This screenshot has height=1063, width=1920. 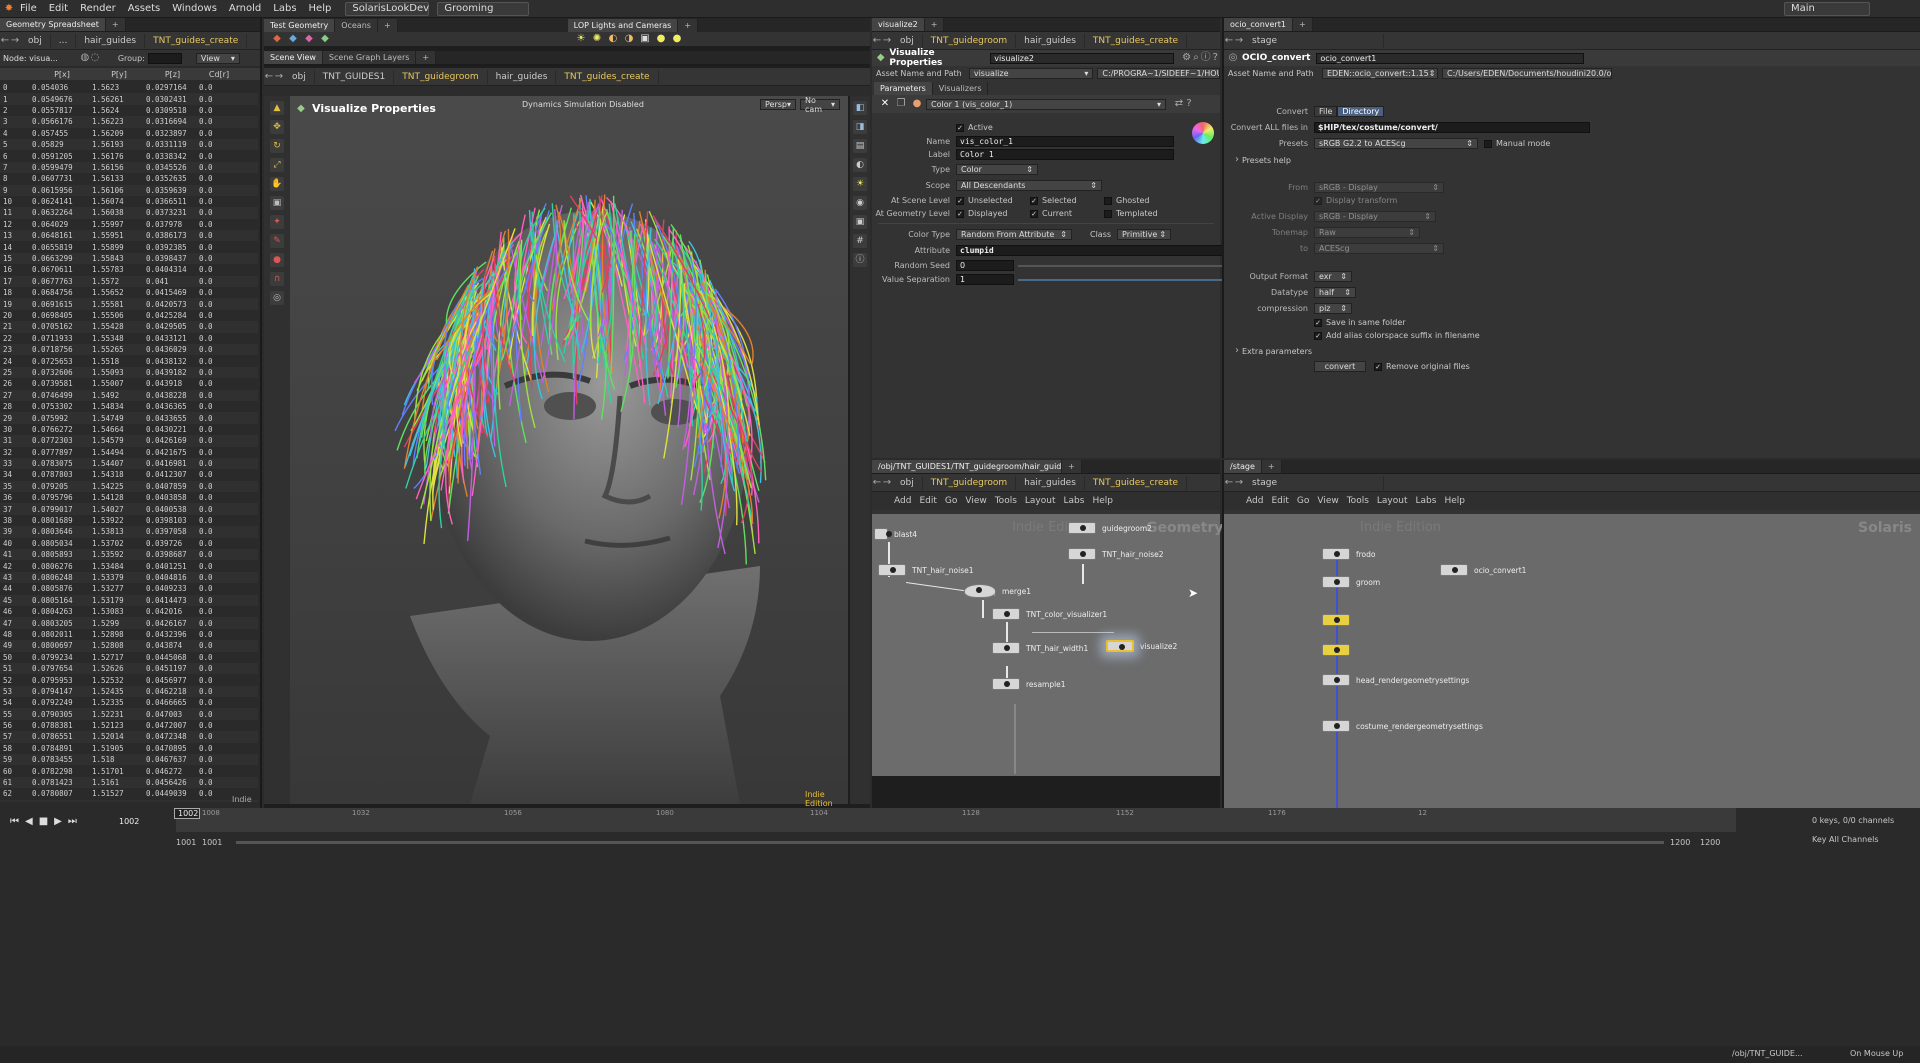 I want to click on first-frame-icon: ⏮, so click(x=14, y=821).